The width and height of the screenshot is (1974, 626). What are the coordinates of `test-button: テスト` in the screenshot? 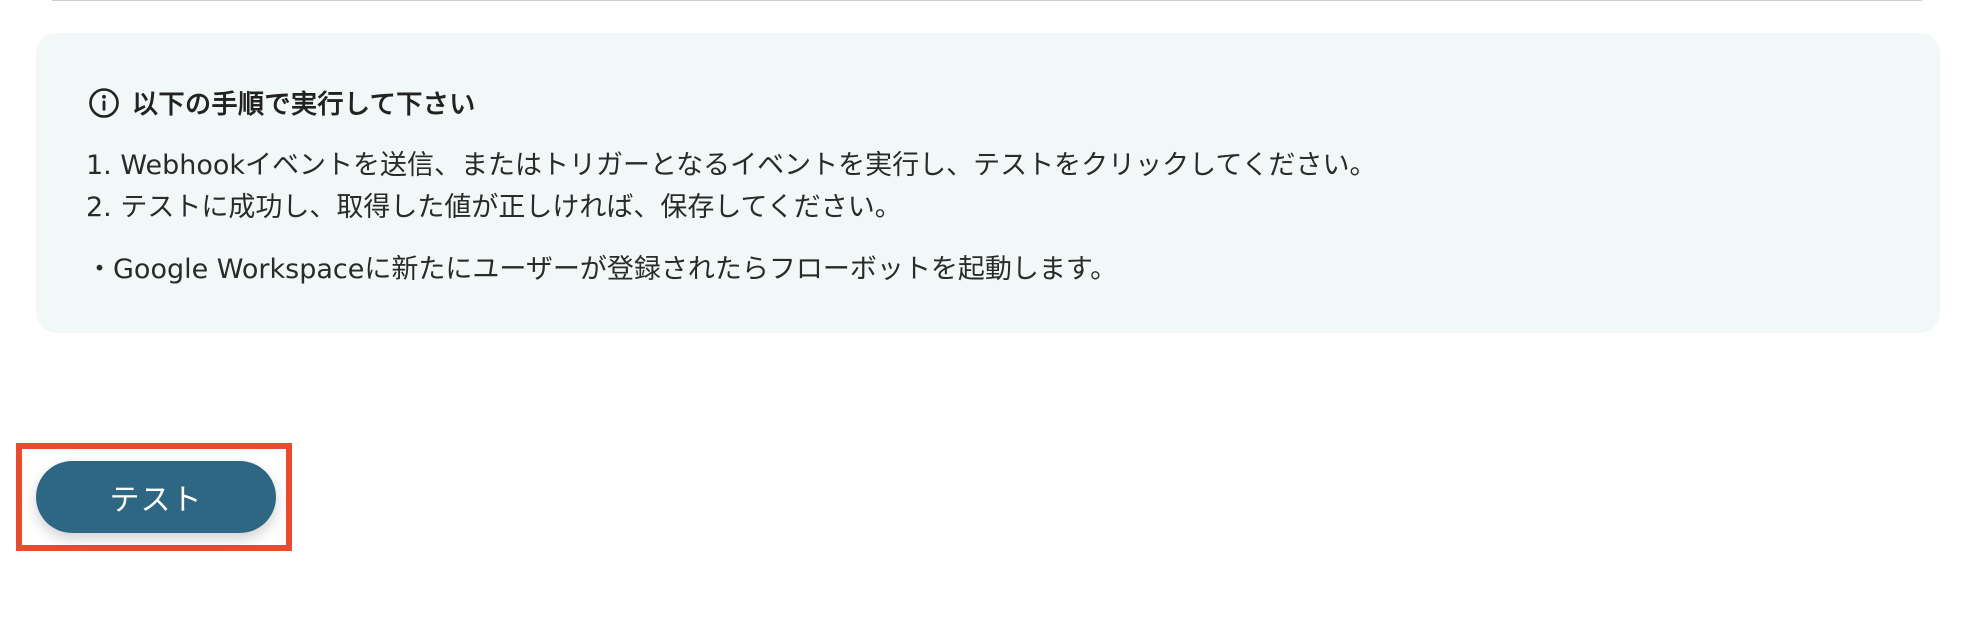 It's located at (156, 497).